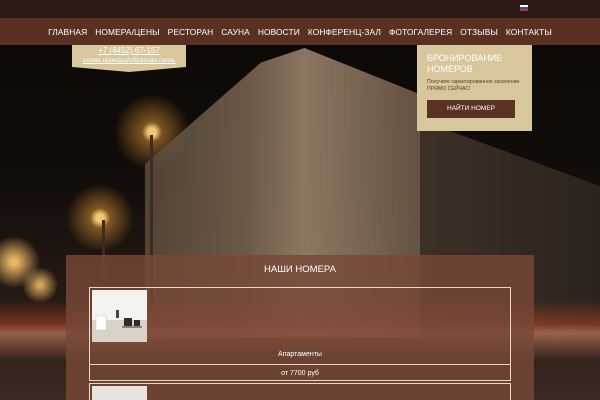  Describe the element at coordinates (279, 32) in the screenshot. I see `nav-item-news: НОВОСТИ` at that location.